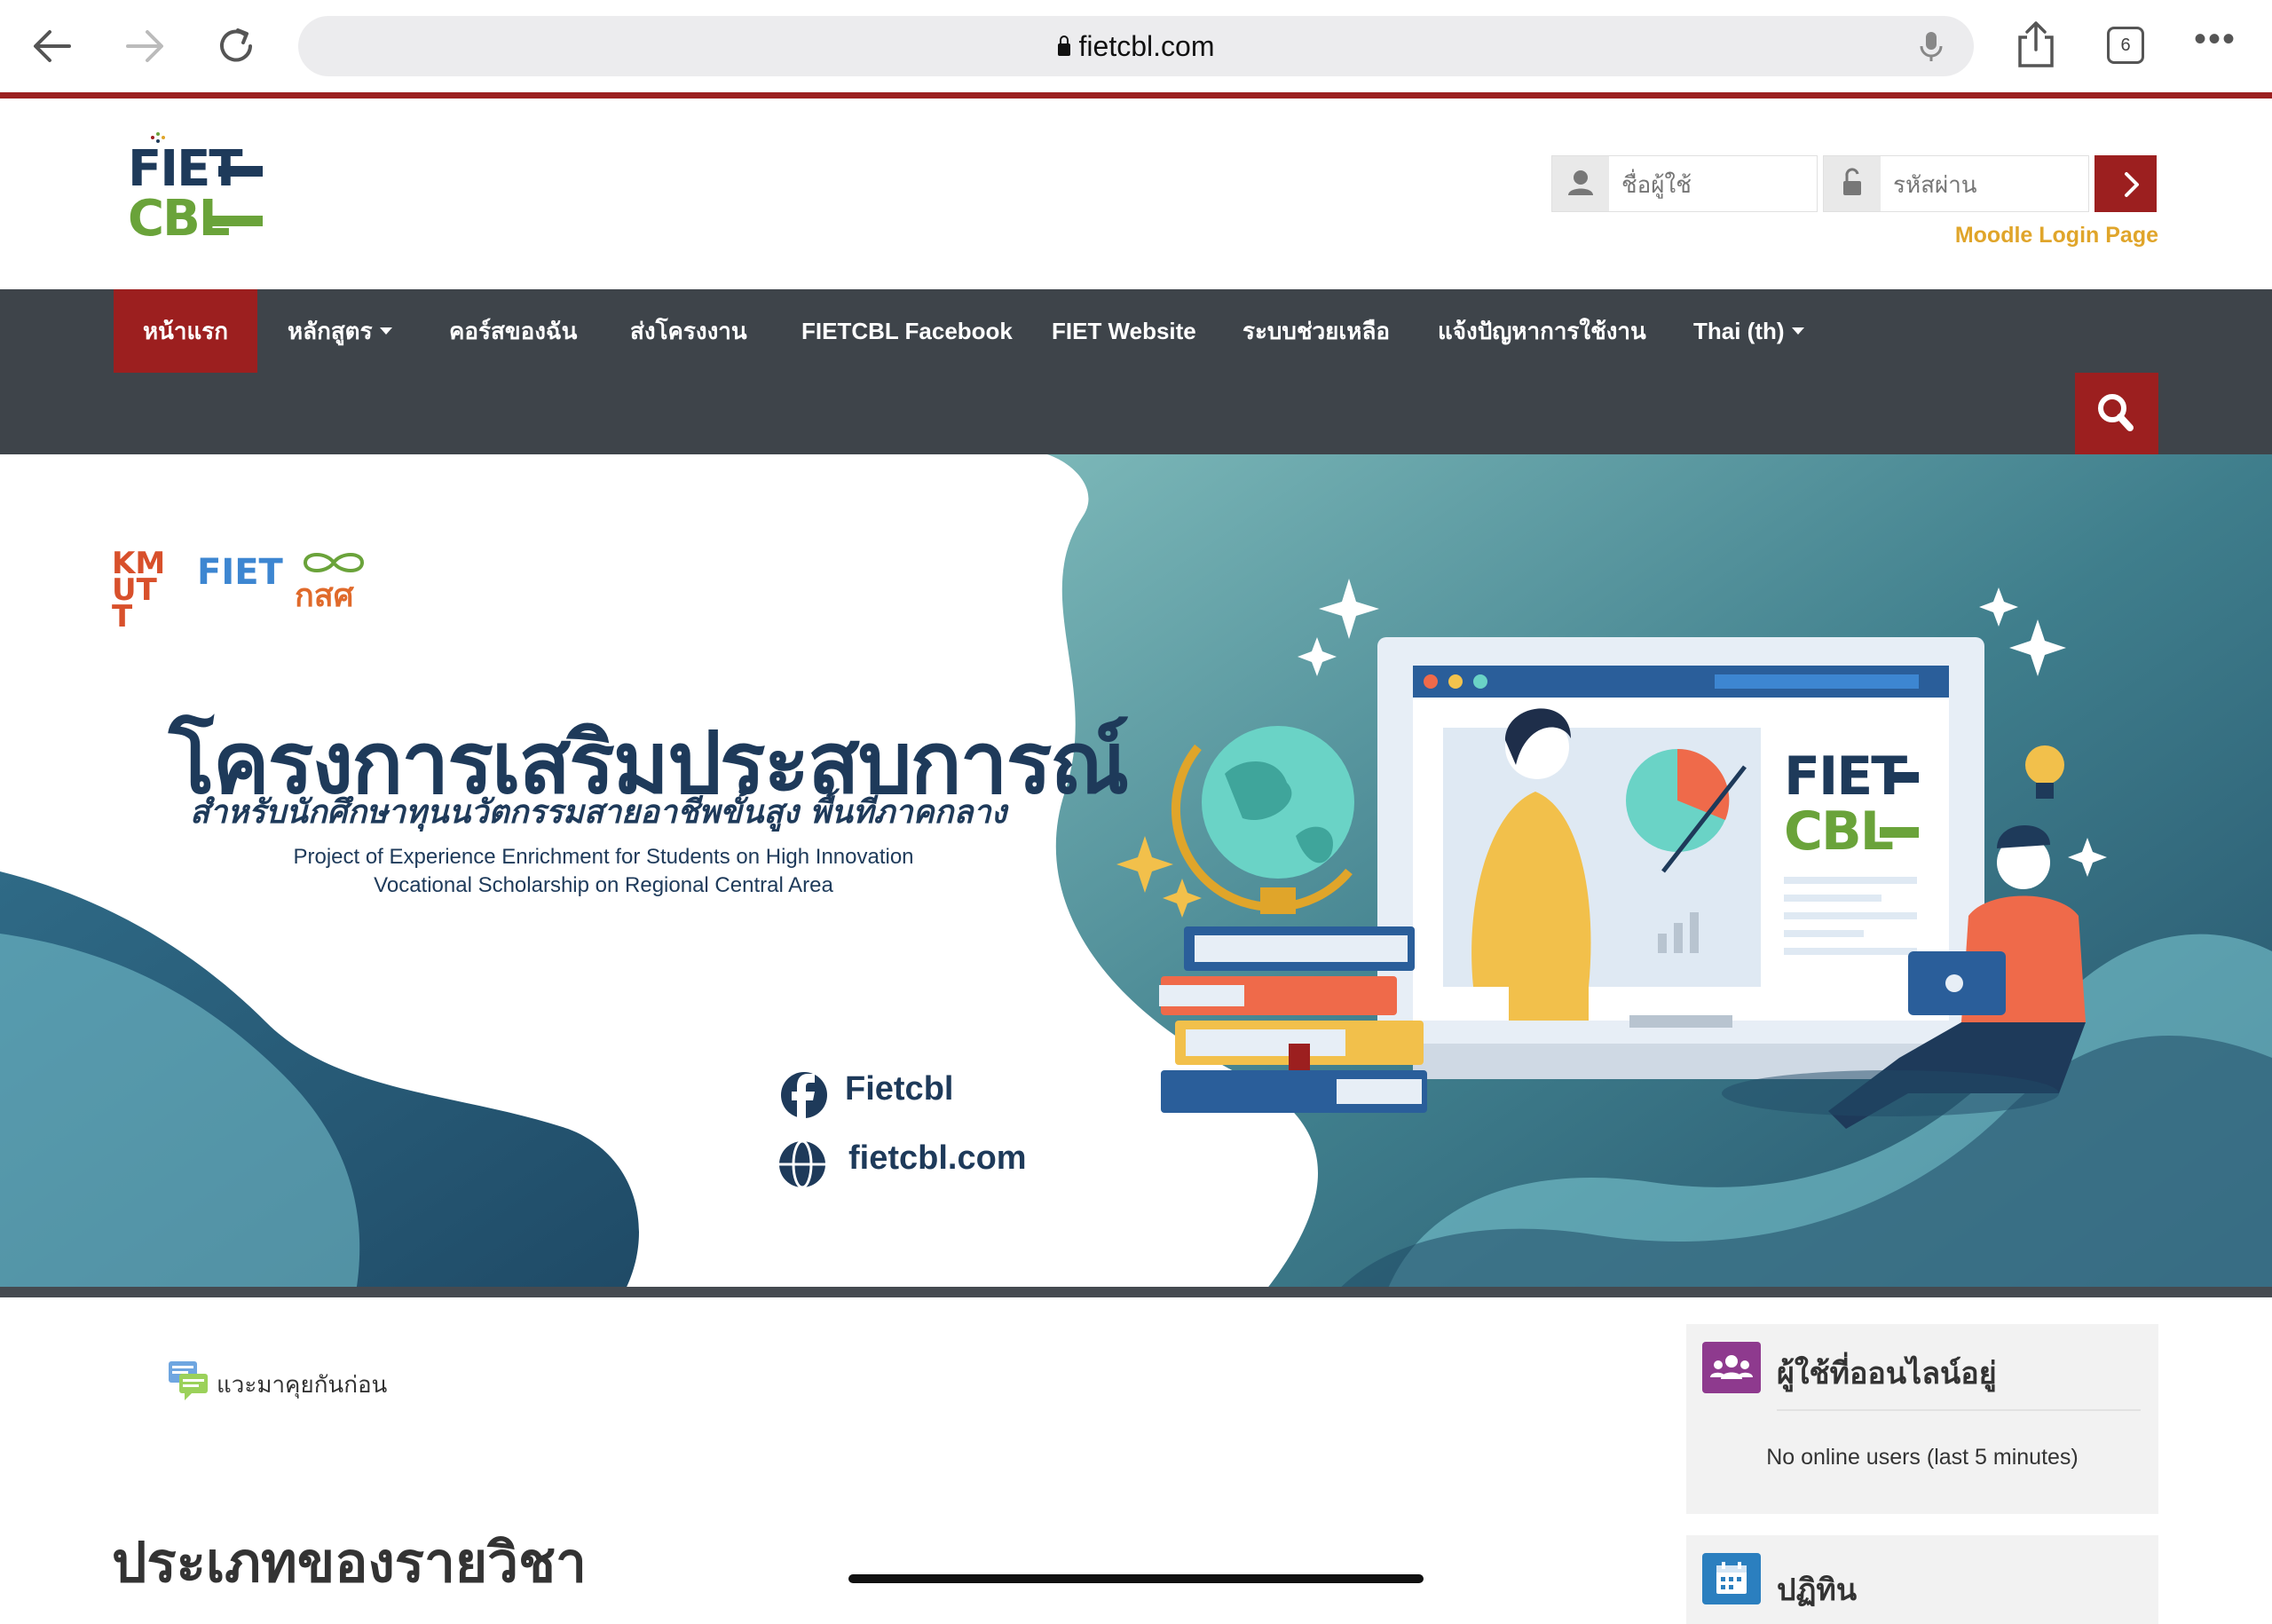 The width and height of the screenshot is (2272, 1624). I want to click on user-icon, so click(1580, 182).